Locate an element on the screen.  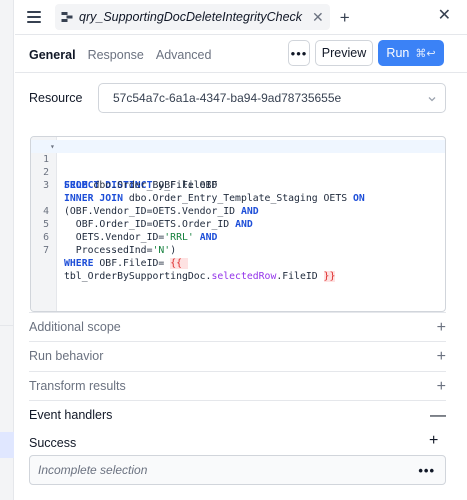
section-run-behavior: Run behavior + is located at coordinates (237, 355).